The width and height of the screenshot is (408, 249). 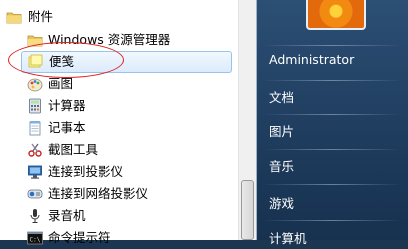 I want to click on calculator-icon, so click(x=35, y=106).